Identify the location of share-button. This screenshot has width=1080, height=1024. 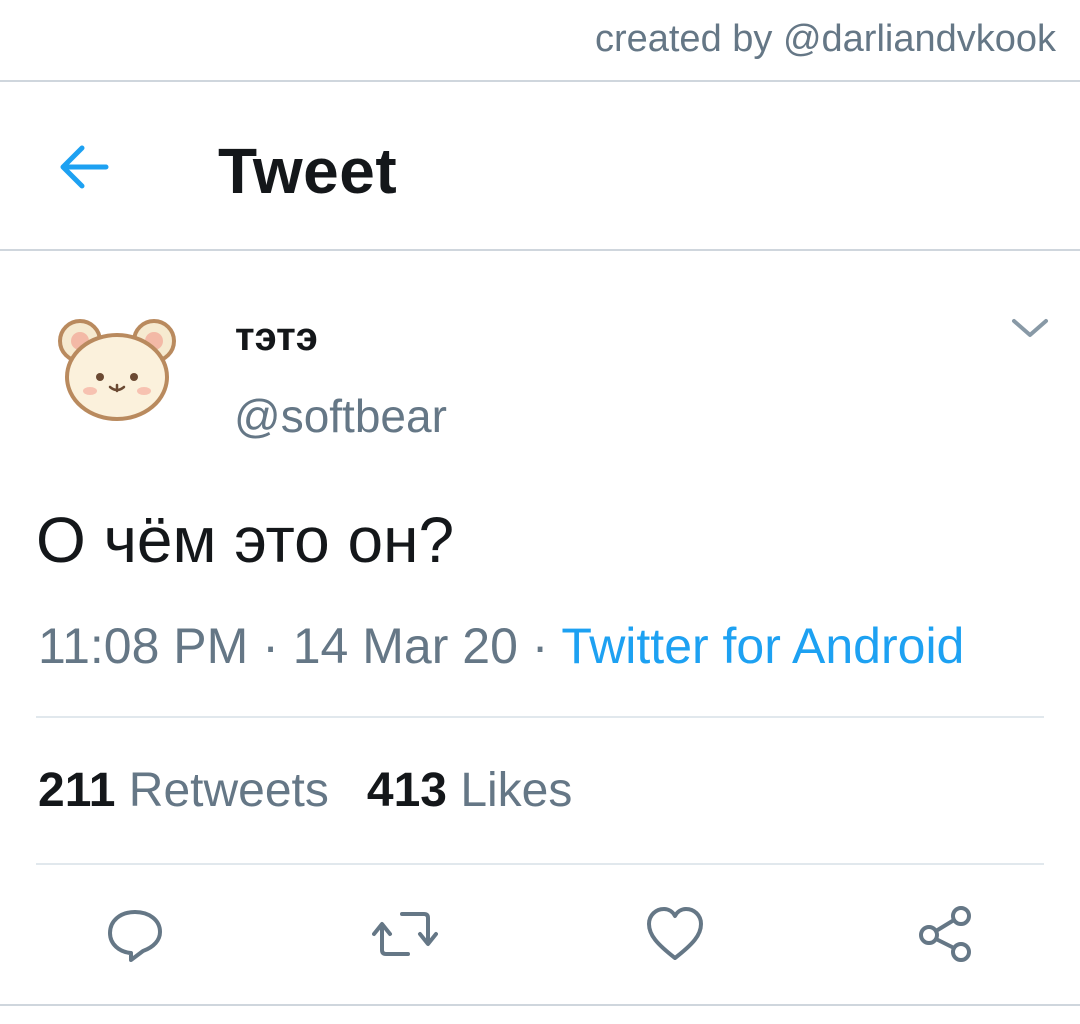
(945, 934).